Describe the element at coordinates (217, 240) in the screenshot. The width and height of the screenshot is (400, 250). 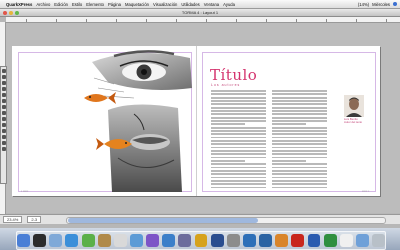
I see `quicktime-icon` at that location.